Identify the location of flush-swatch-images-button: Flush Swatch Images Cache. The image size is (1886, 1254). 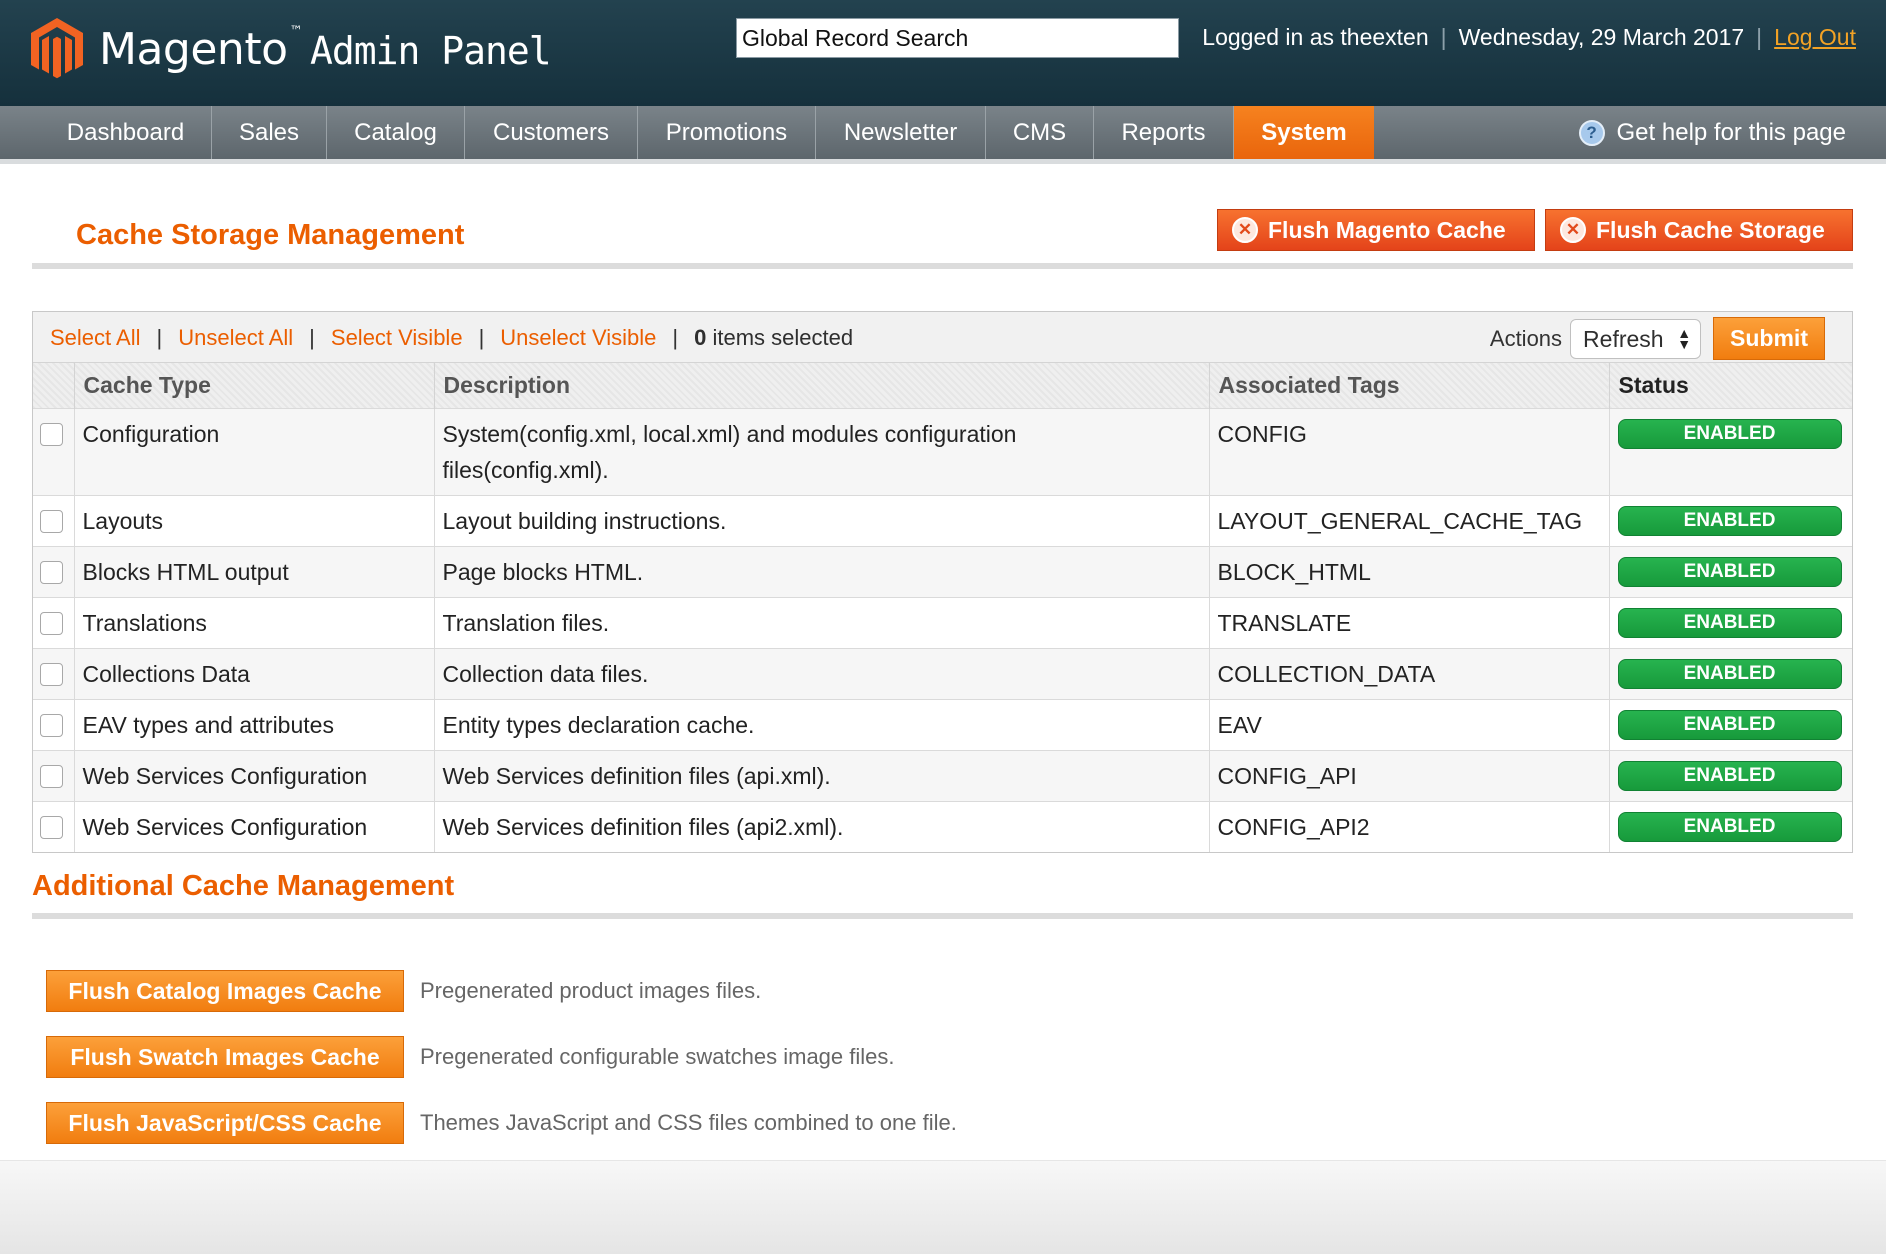
(225, 1057).